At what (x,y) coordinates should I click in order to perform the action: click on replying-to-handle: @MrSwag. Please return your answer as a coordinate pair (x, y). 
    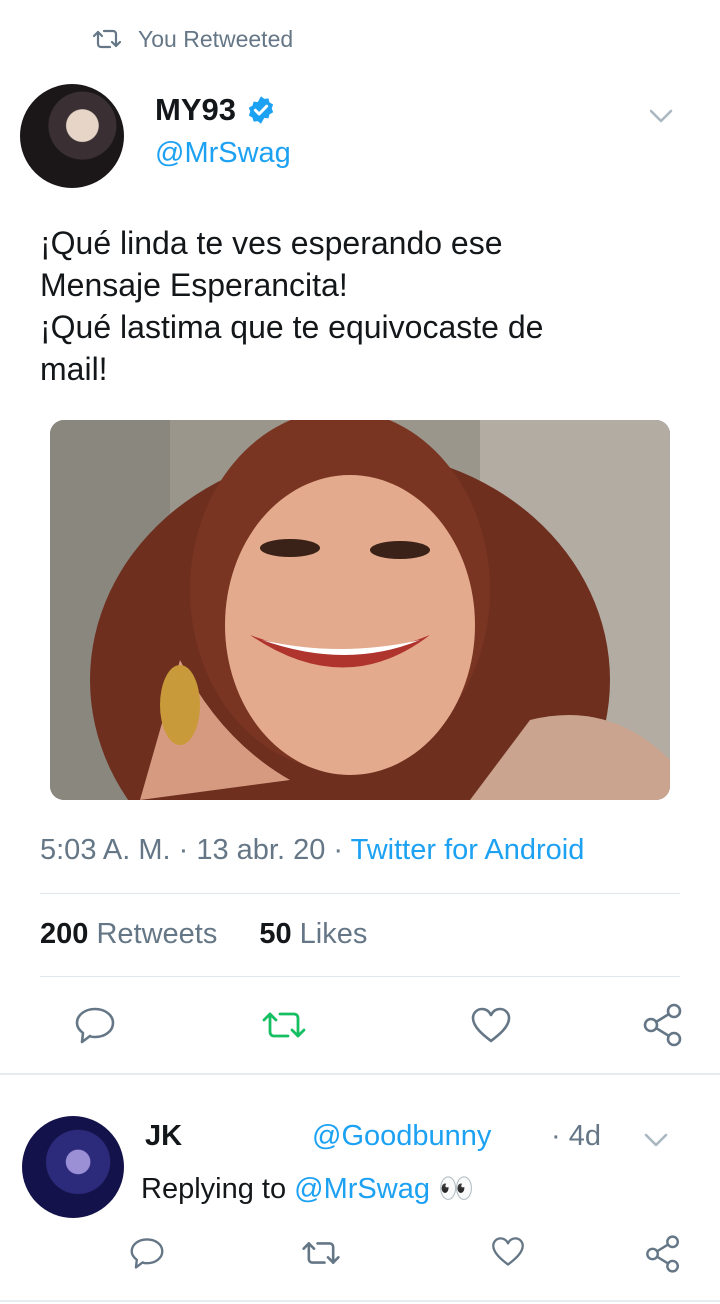
    Looking at the image, I should click on (362, 1189).